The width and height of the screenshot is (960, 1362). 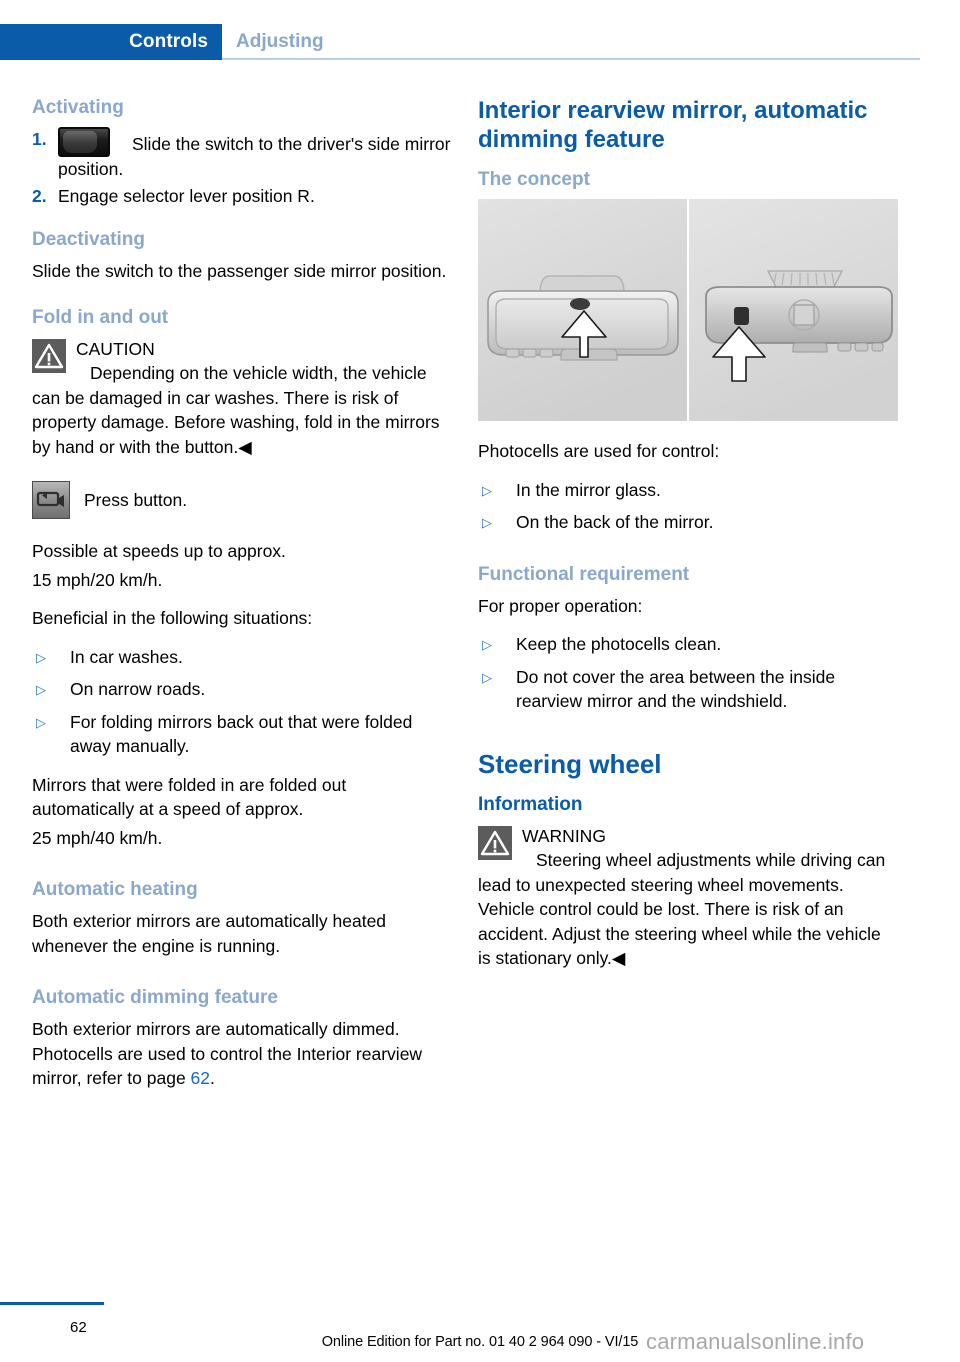 I want to click on header-divider, so click(x=571, y=59).